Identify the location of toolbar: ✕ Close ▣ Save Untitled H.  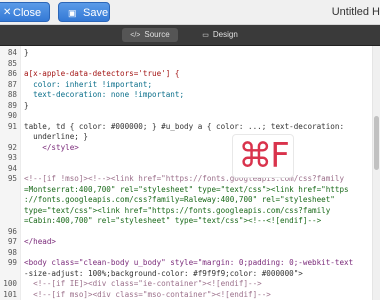
(190, 12).